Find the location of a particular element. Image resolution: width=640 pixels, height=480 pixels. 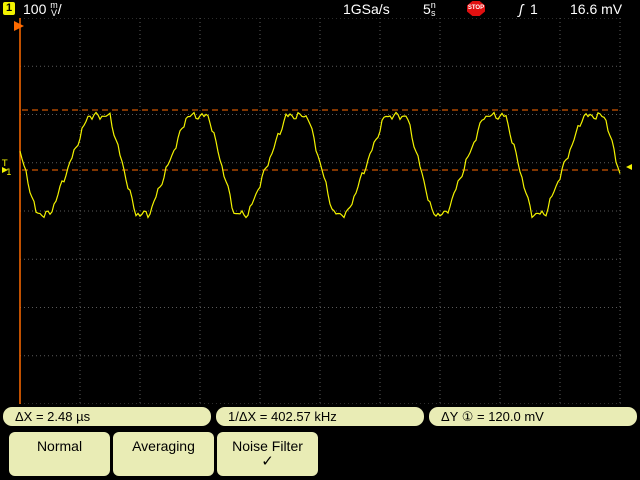

softkey-averaging: Averaging is located at coordinates (163, 454).